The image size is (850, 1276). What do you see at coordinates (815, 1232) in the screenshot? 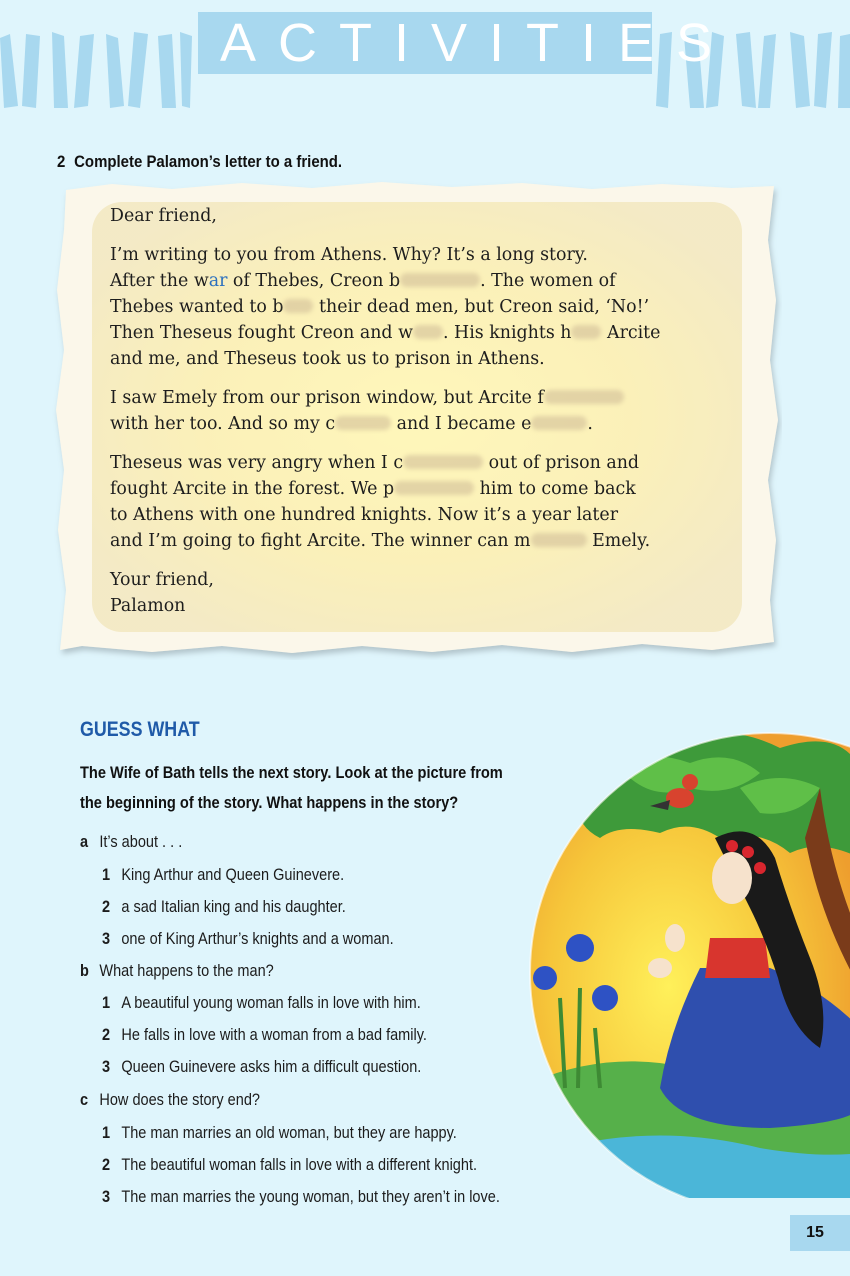
I see `page-number: 15` at bounding box center [815, 1232].